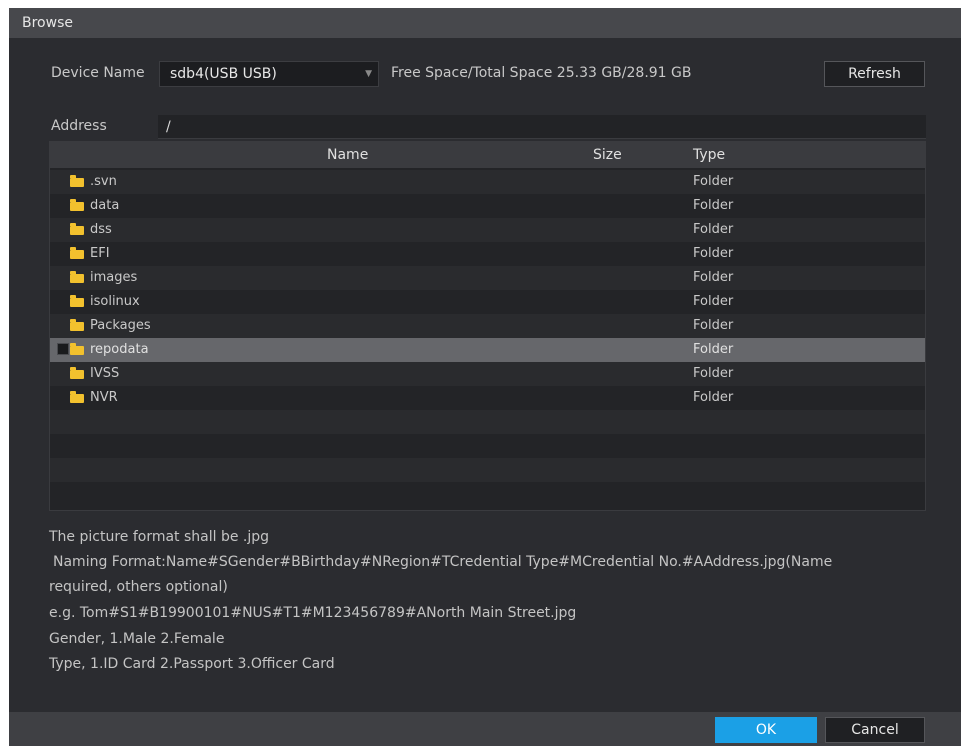  I want to click on dialog-footer: OK Cancel, so click(485, 729).